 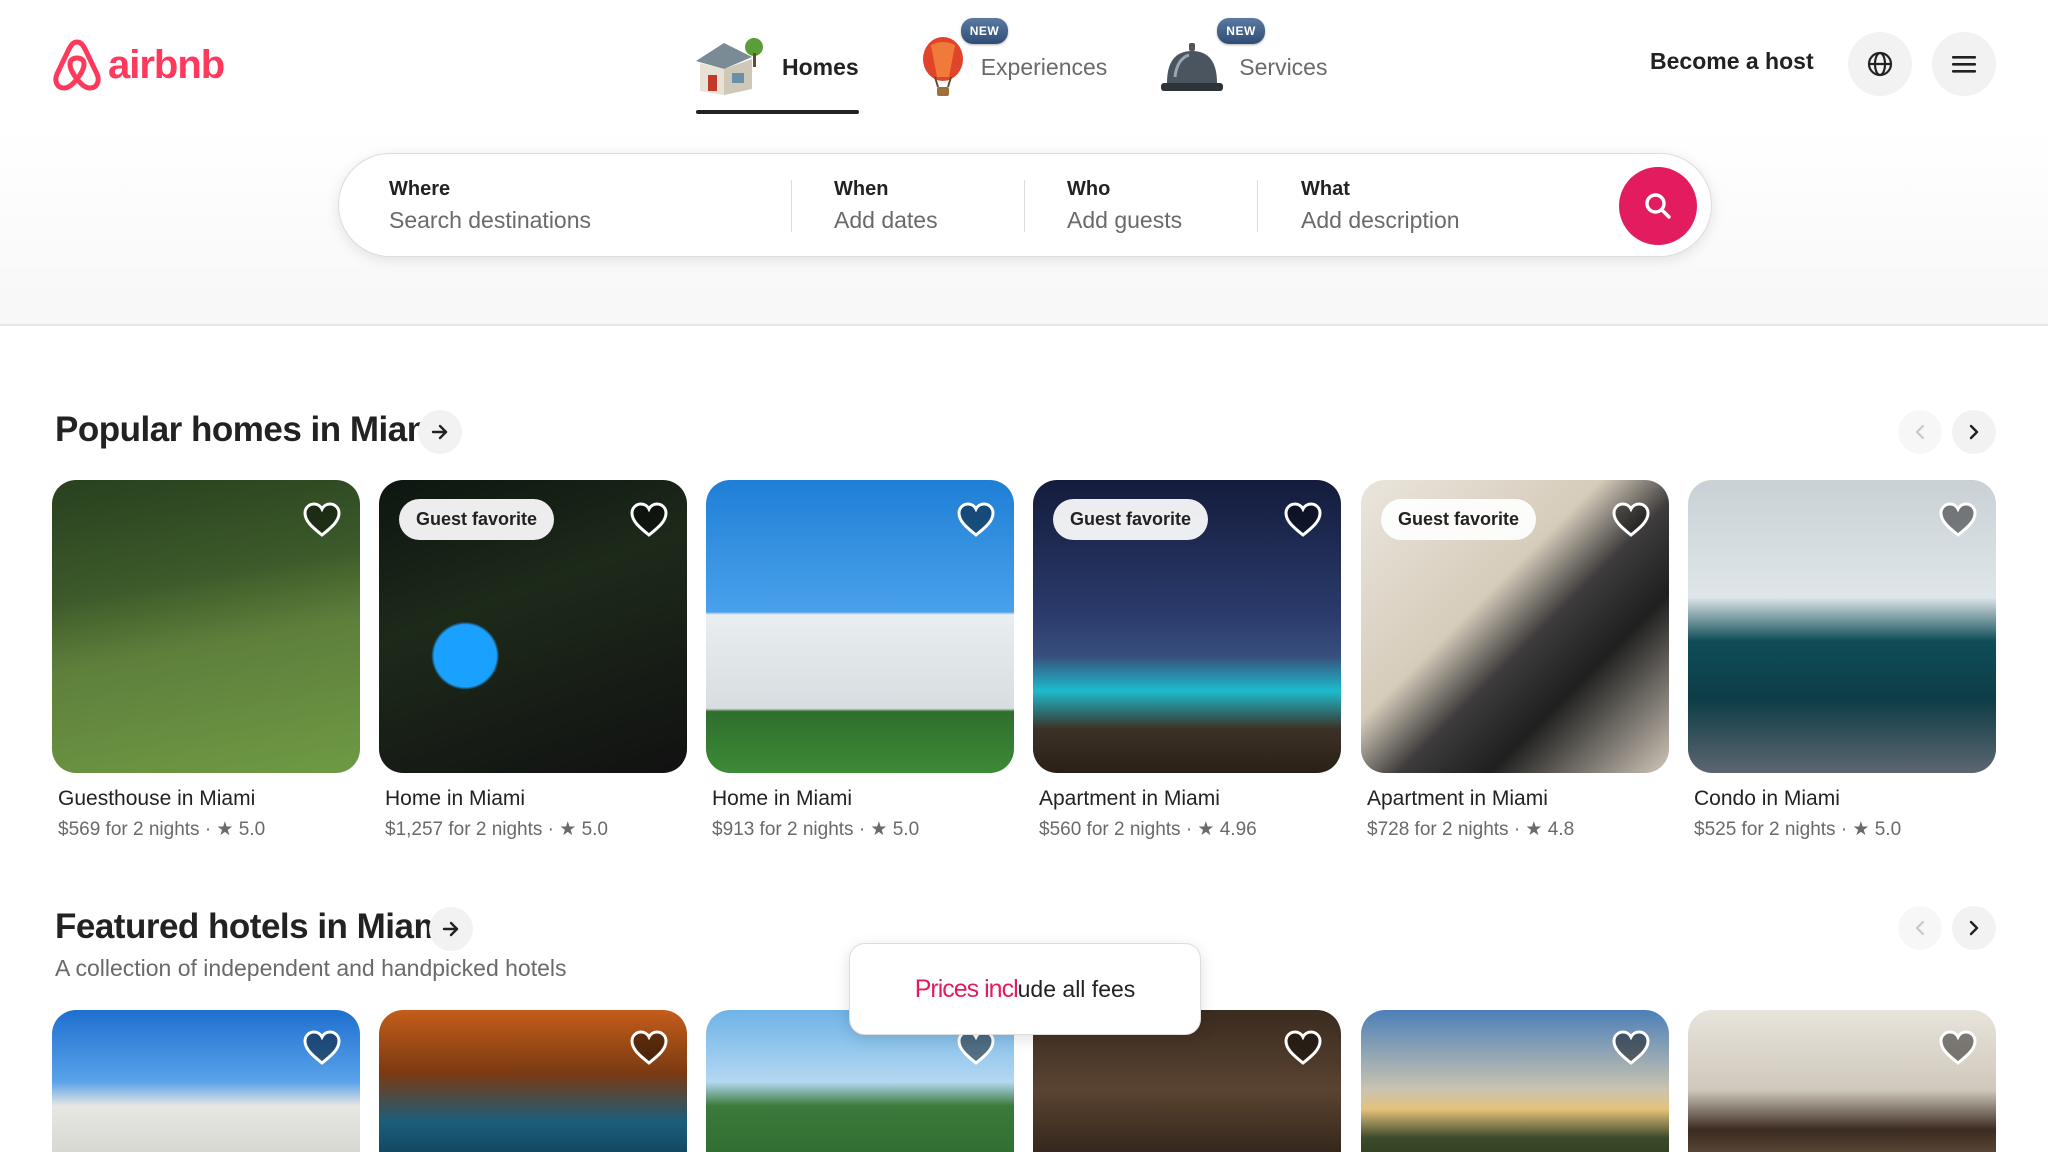 What do you see at coordinates (1089, 189) in the screenshot?
I see `who-label: Who` at bounding box center [1089, 189].